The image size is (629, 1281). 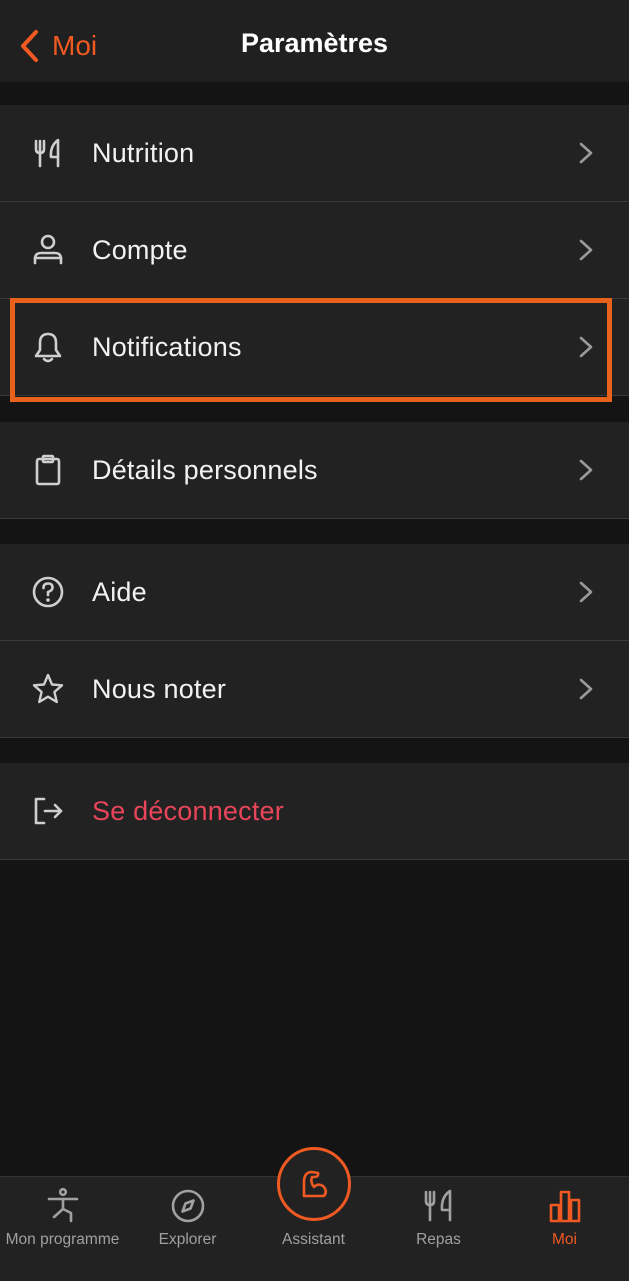 I want to click on logout-button: Se déconnecter, so click(x=314, y=811).